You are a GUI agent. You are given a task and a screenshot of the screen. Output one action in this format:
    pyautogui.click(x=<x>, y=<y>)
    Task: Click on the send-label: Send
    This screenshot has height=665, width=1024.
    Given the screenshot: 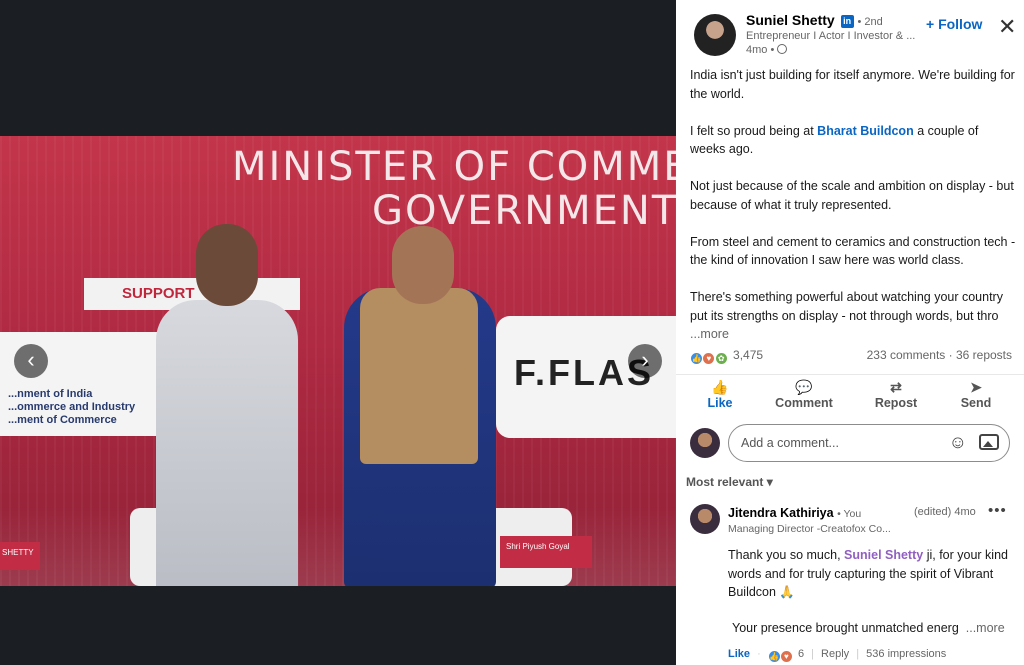 What is the action you would take?
    pyautogui.click(x=976, y=403)
    